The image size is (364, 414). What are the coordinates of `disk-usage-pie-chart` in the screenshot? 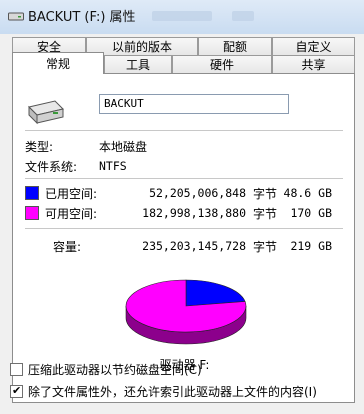 It's located at (186, 312).